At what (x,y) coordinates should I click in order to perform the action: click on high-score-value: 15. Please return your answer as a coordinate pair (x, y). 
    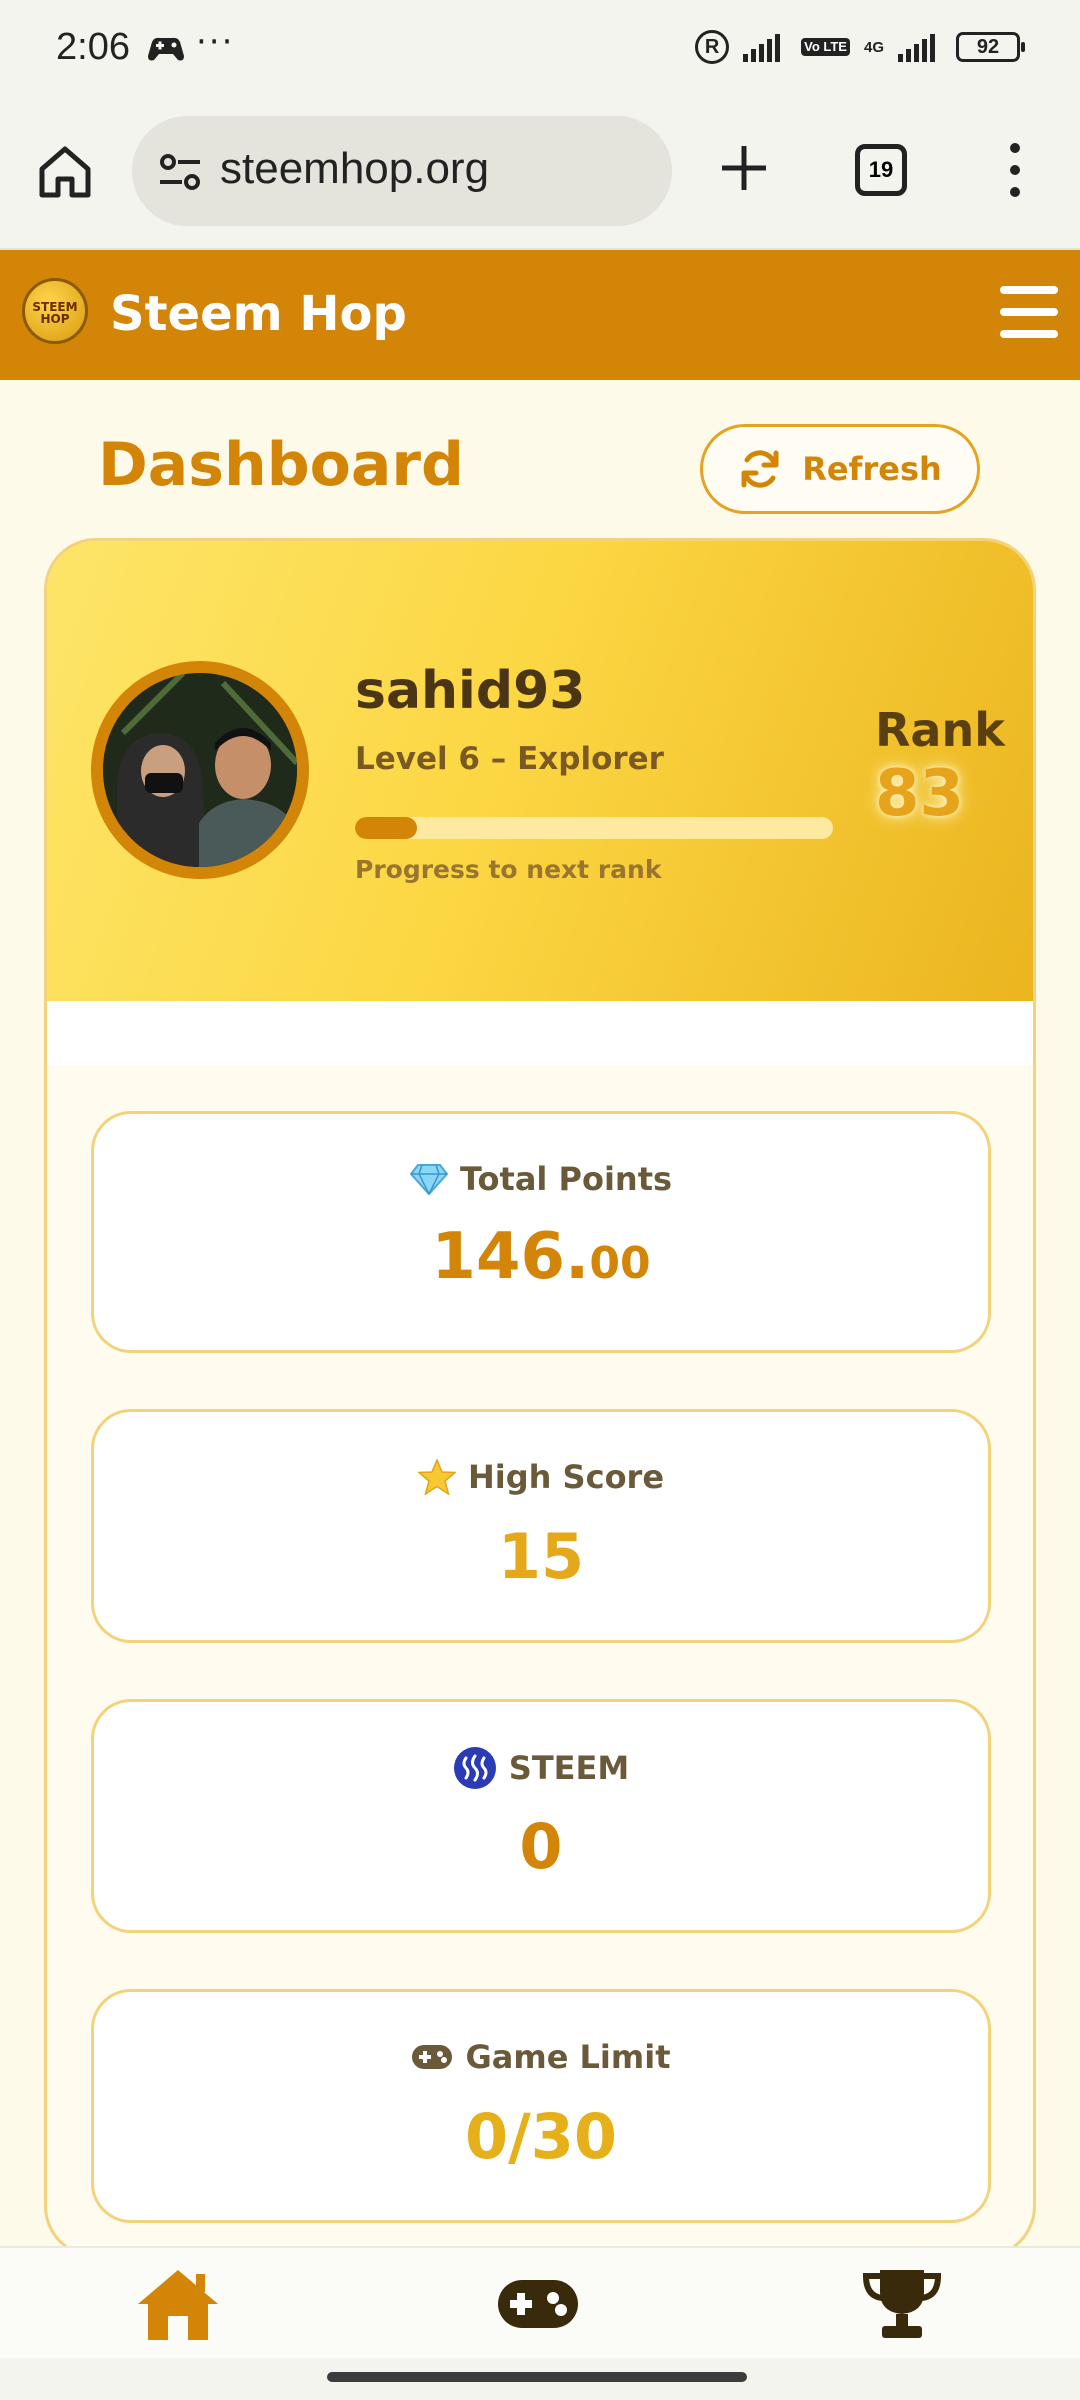
    Looking at the image, I should click on (541, 1556).